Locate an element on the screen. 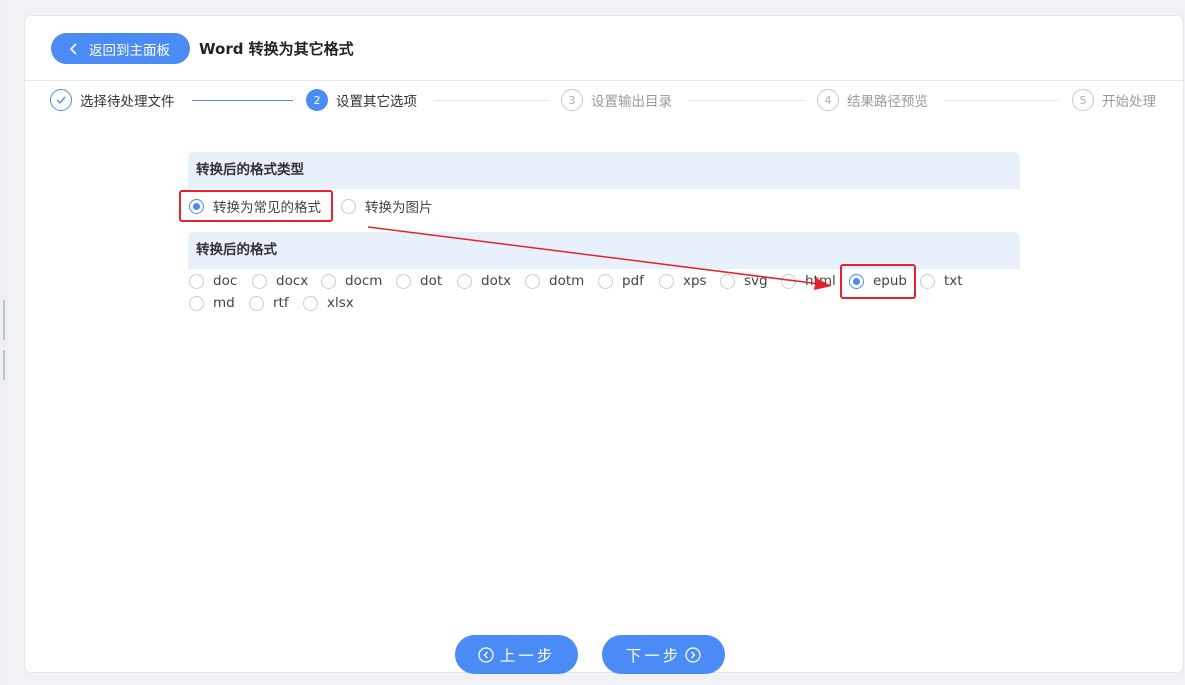 Image resolution: width=1185 pixels, height=685 pixels. radio-label: svg is located at coordinates (756, 281).